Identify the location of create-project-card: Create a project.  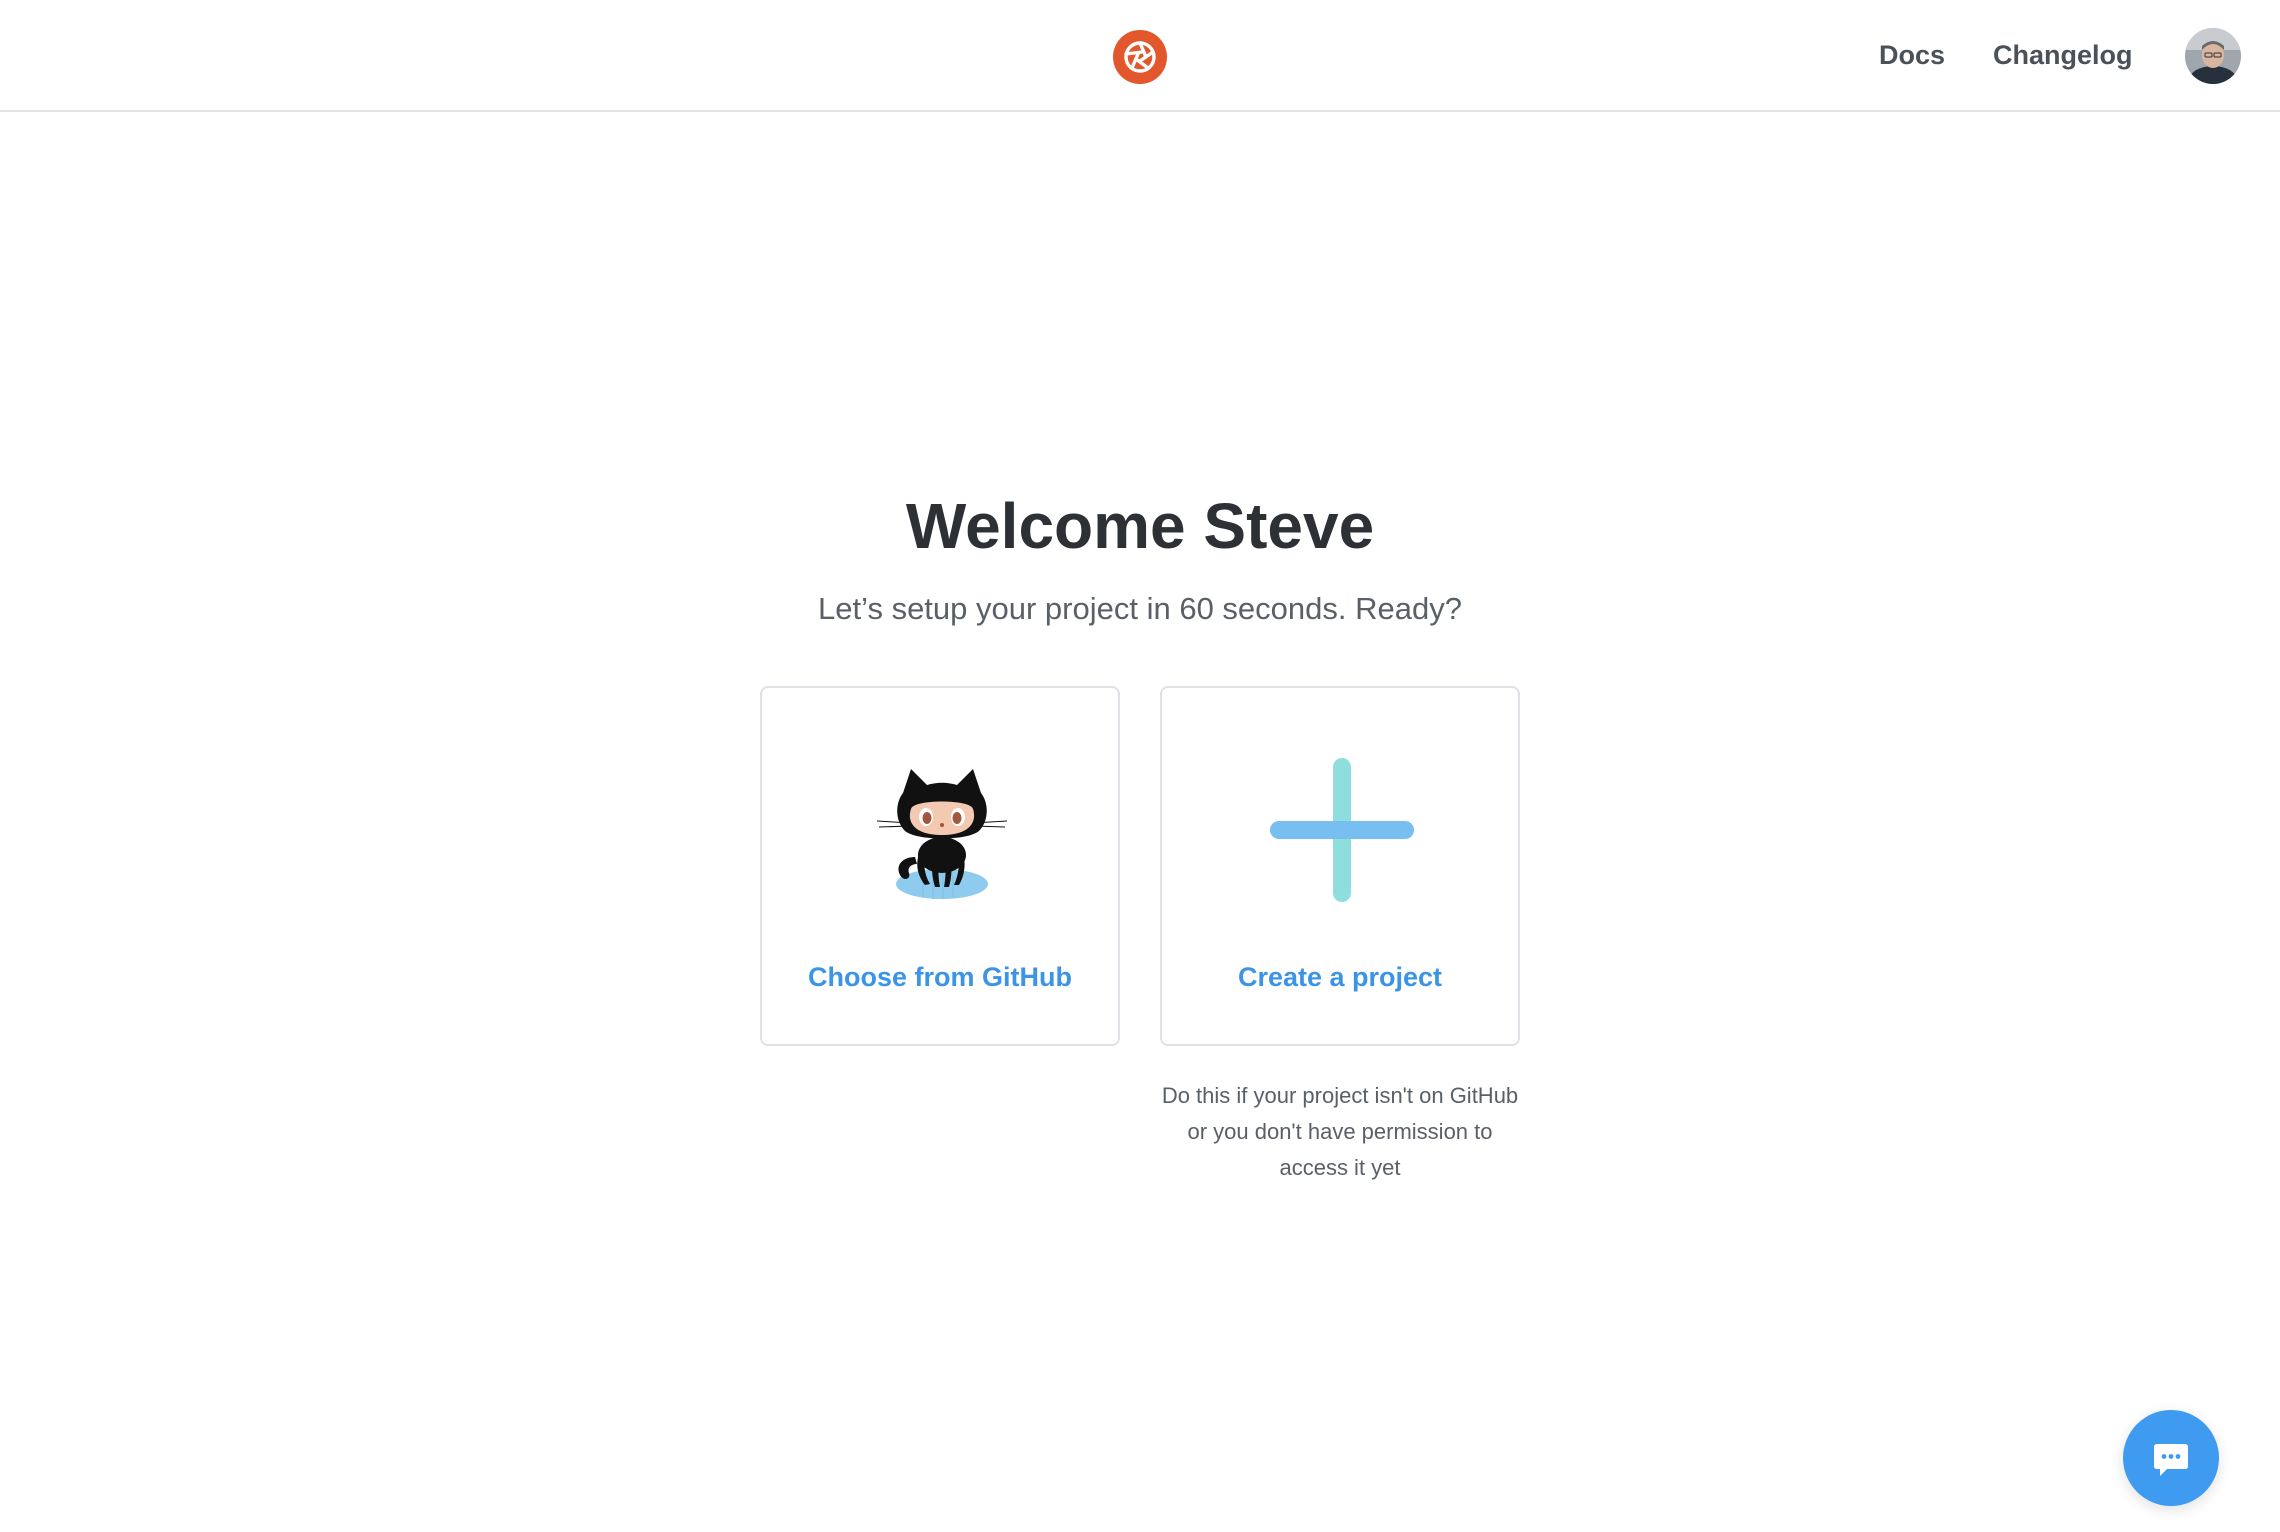
(1340, 866).